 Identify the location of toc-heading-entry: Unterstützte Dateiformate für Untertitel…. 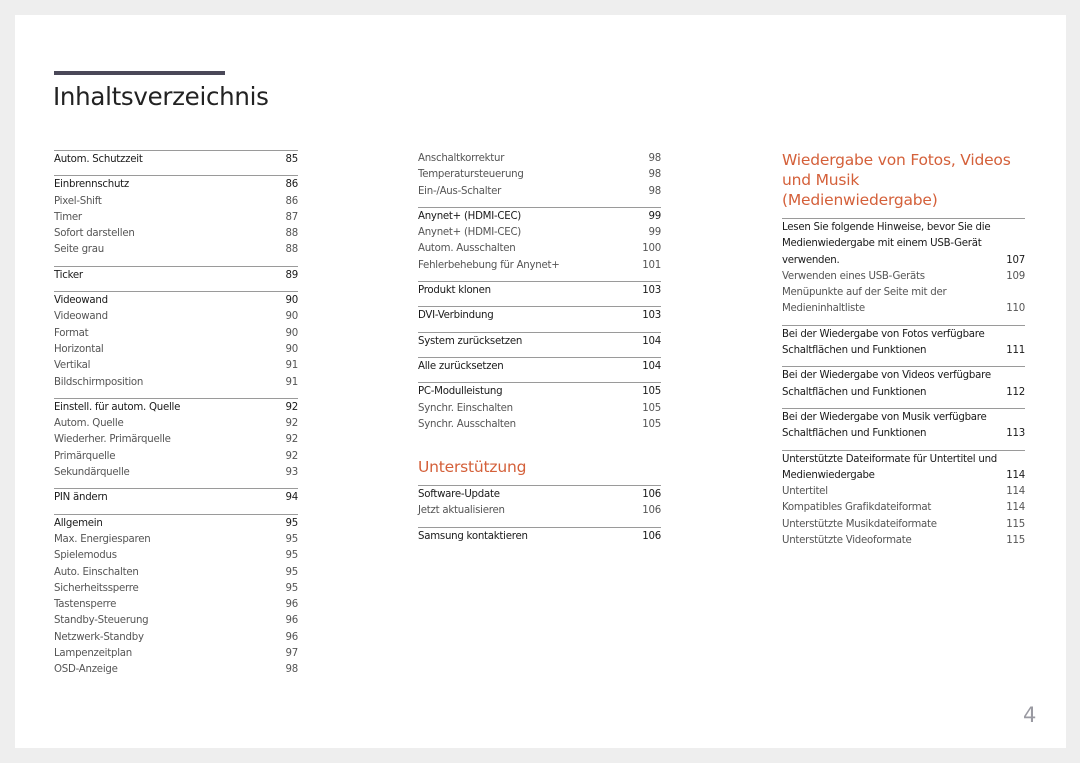
(903, 468).